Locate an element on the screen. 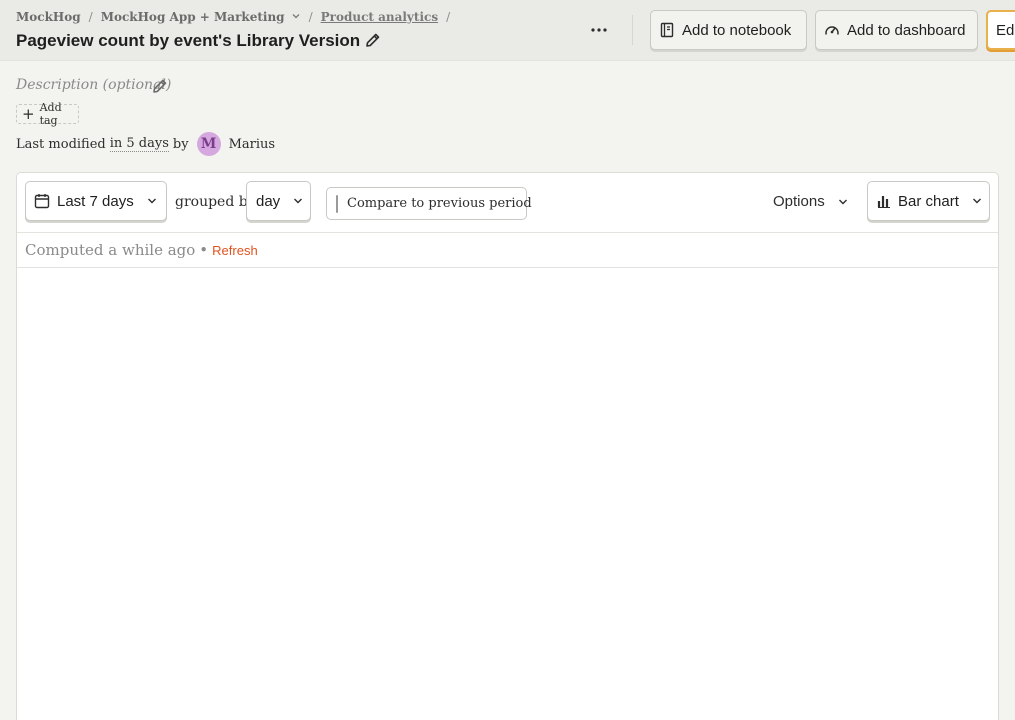  add-tag-label: Add tag is located at coordinates (50, 114).